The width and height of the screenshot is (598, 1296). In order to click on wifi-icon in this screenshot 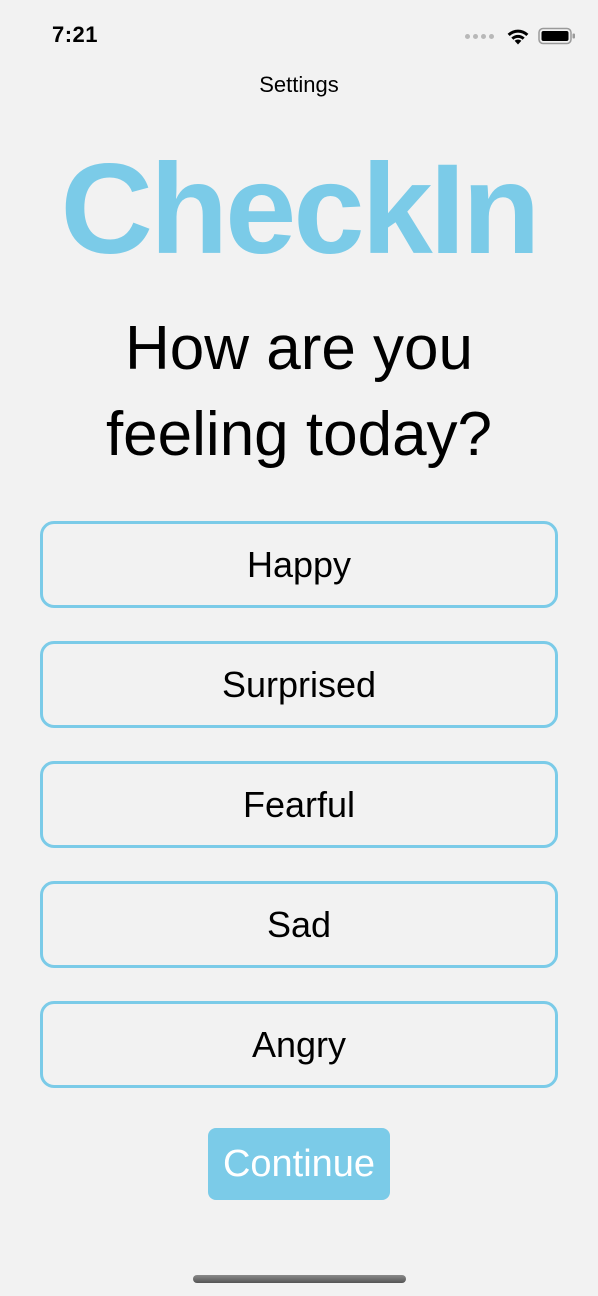, I will do `click(518, 37)`.